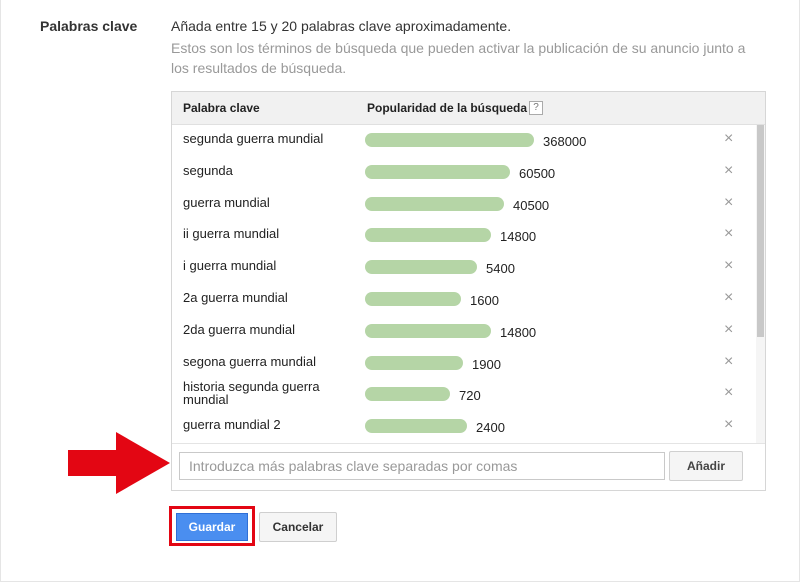 The height and width of the screenshot is (583, 800). Describe the element at coordinates (235, 297) in the screenshot. I see `keyword-text: 2a guerra mundial` at that location.